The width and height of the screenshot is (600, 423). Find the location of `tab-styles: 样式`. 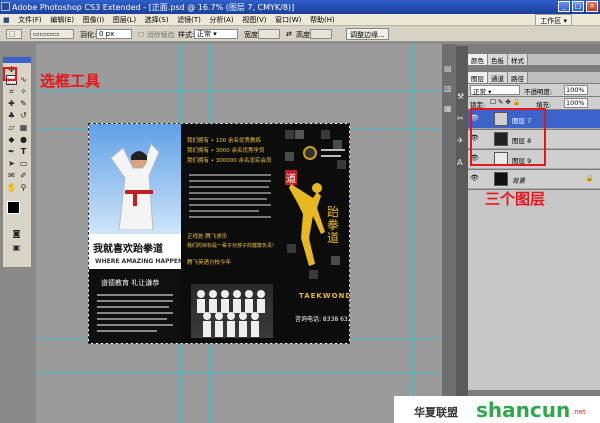

tab-styles: 样式 is located at coordinates (518, 59).